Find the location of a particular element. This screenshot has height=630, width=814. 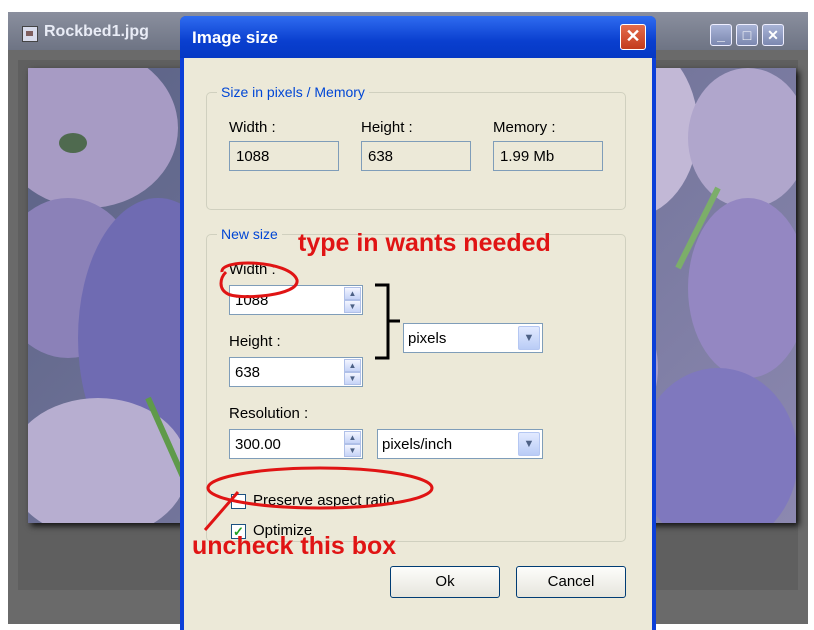

new-width-label: Width : is located at coordinates (252, 269).